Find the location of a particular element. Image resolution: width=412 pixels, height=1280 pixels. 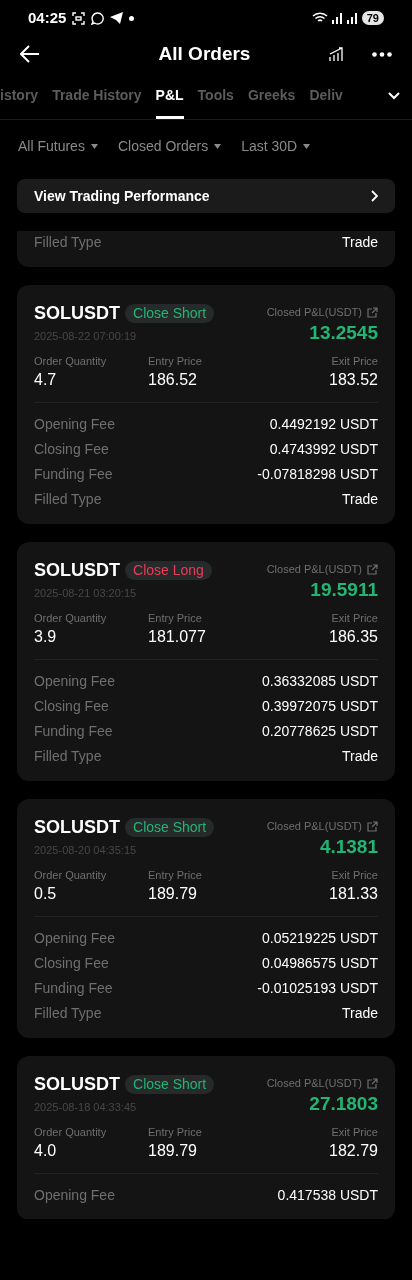

fee-value: 0.4743992 USDT is located at coordinates (323, 449).